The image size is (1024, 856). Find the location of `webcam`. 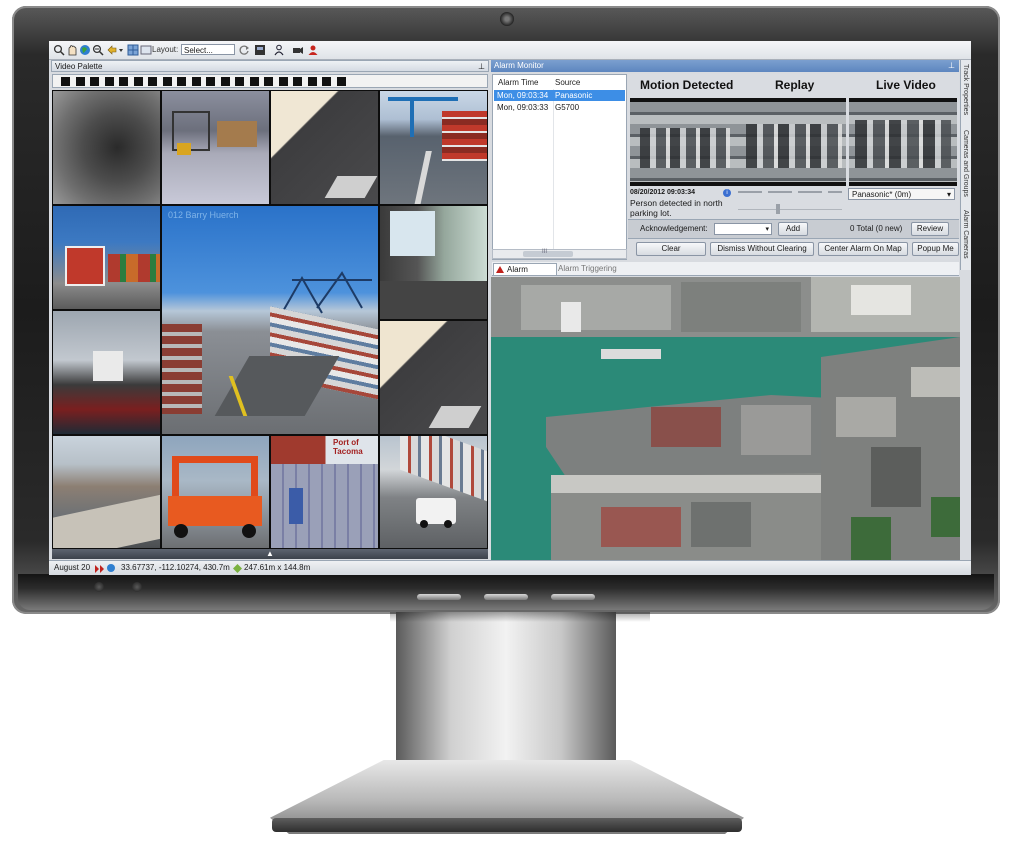

webcam is located at coordinates (507, 19).